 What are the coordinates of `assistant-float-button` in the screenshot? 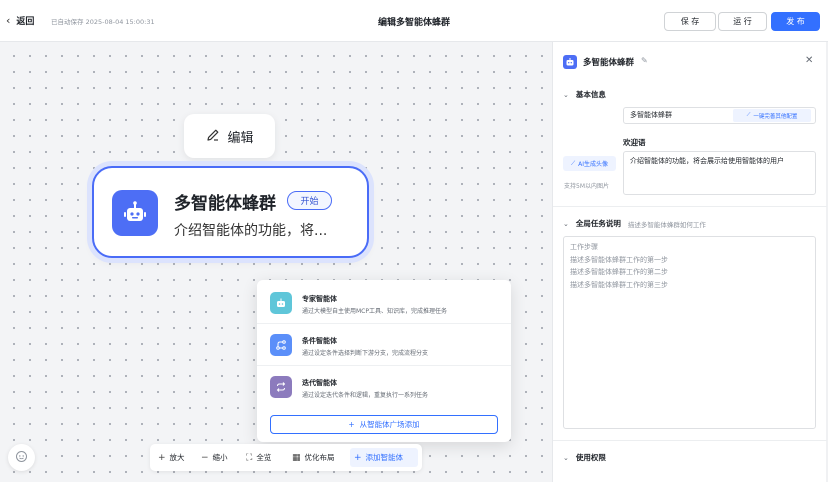 It's located at (21, 457).